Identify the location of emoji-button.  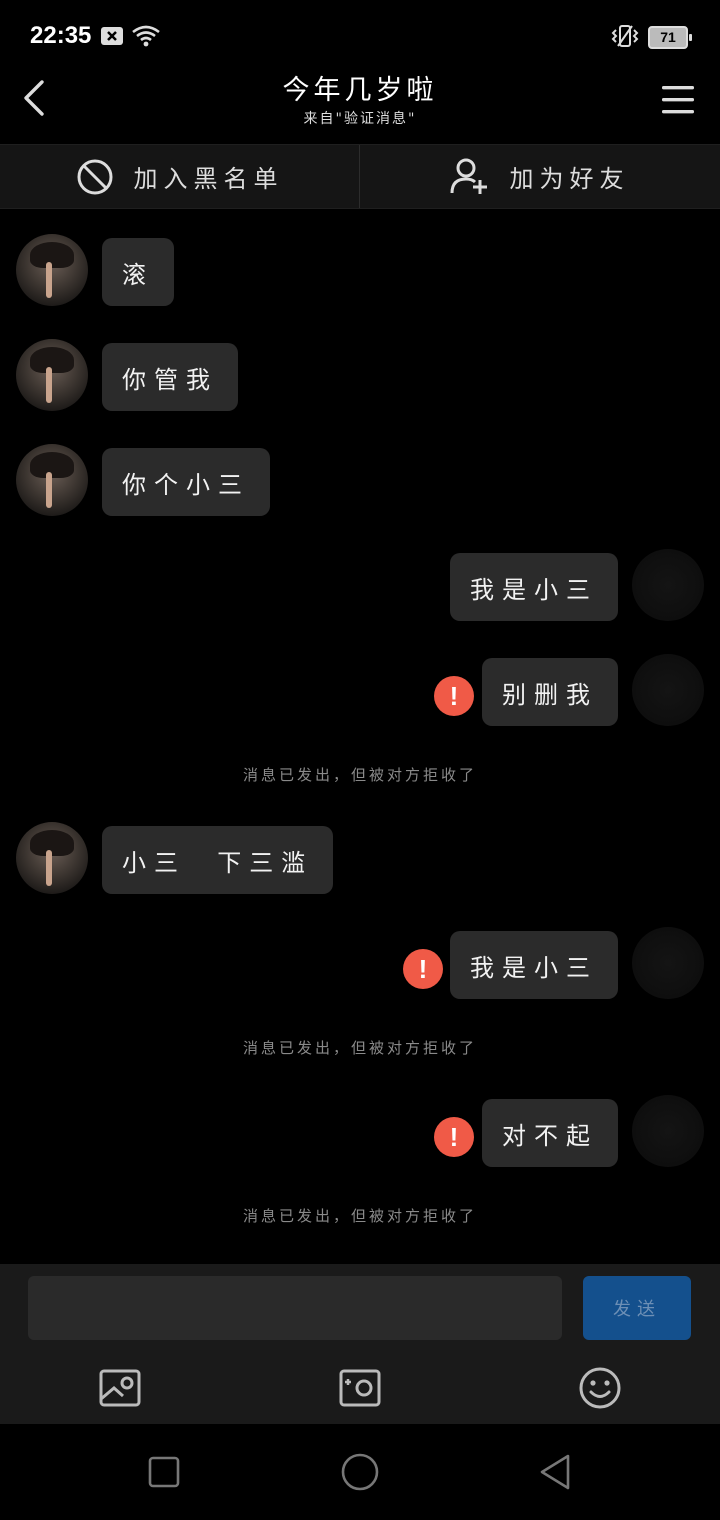
(600, 1388).